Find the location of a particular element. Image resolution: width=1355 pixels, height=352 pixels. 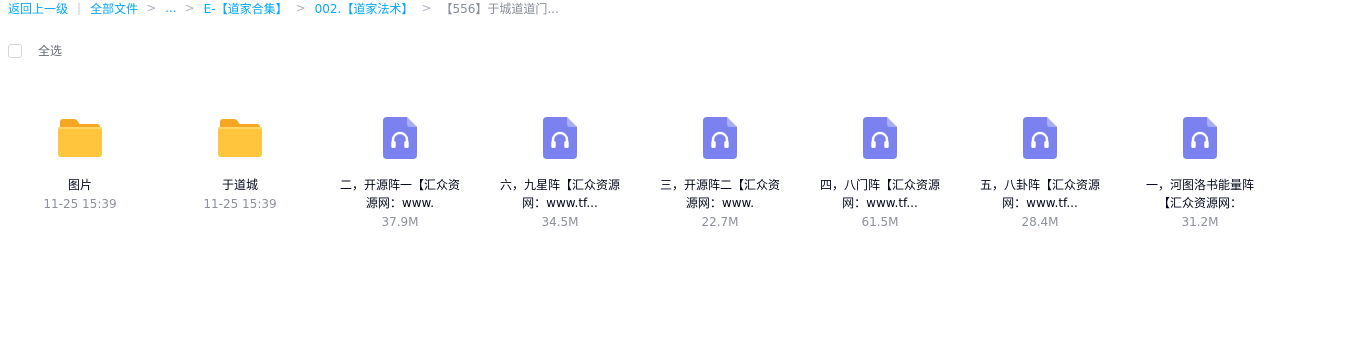

file-item-audio: 一，河图洛书能量阵【汇众资源网： 31.2M is located at coordinates (1200, 170).